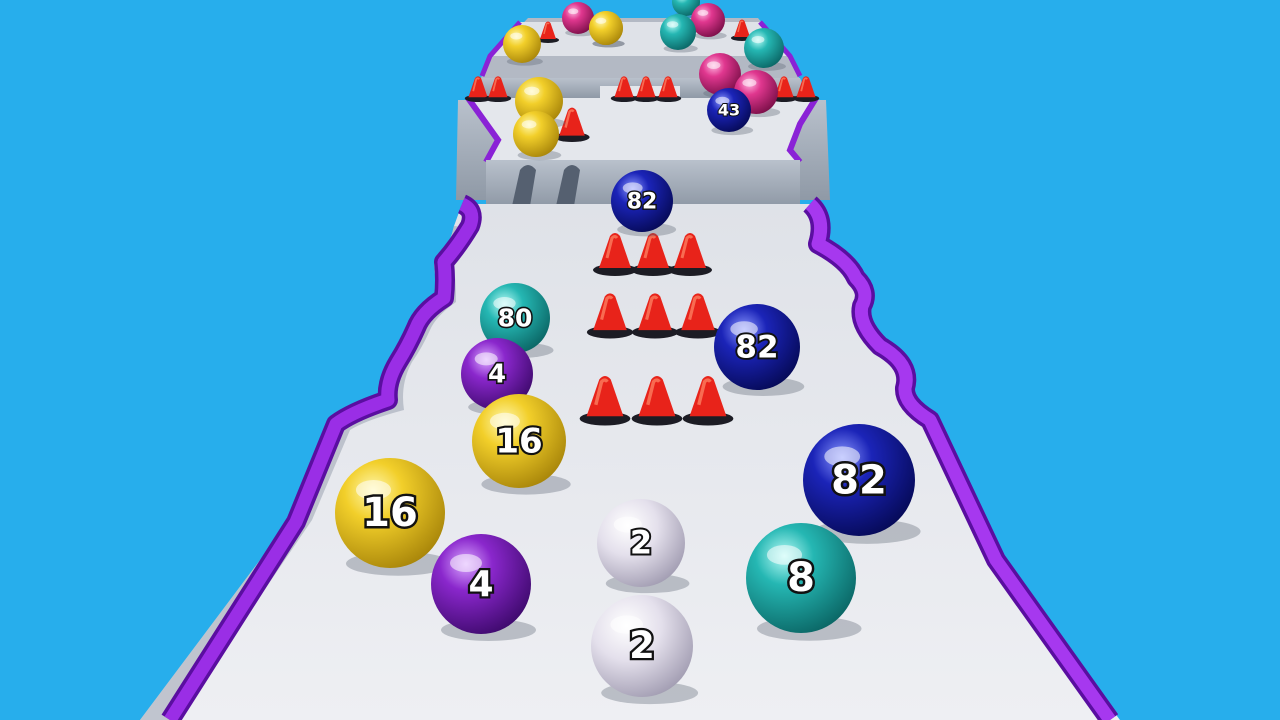  Describe the element at coordinates (515, 317) in the screenshot. I see `ball-number: 80` at that location.